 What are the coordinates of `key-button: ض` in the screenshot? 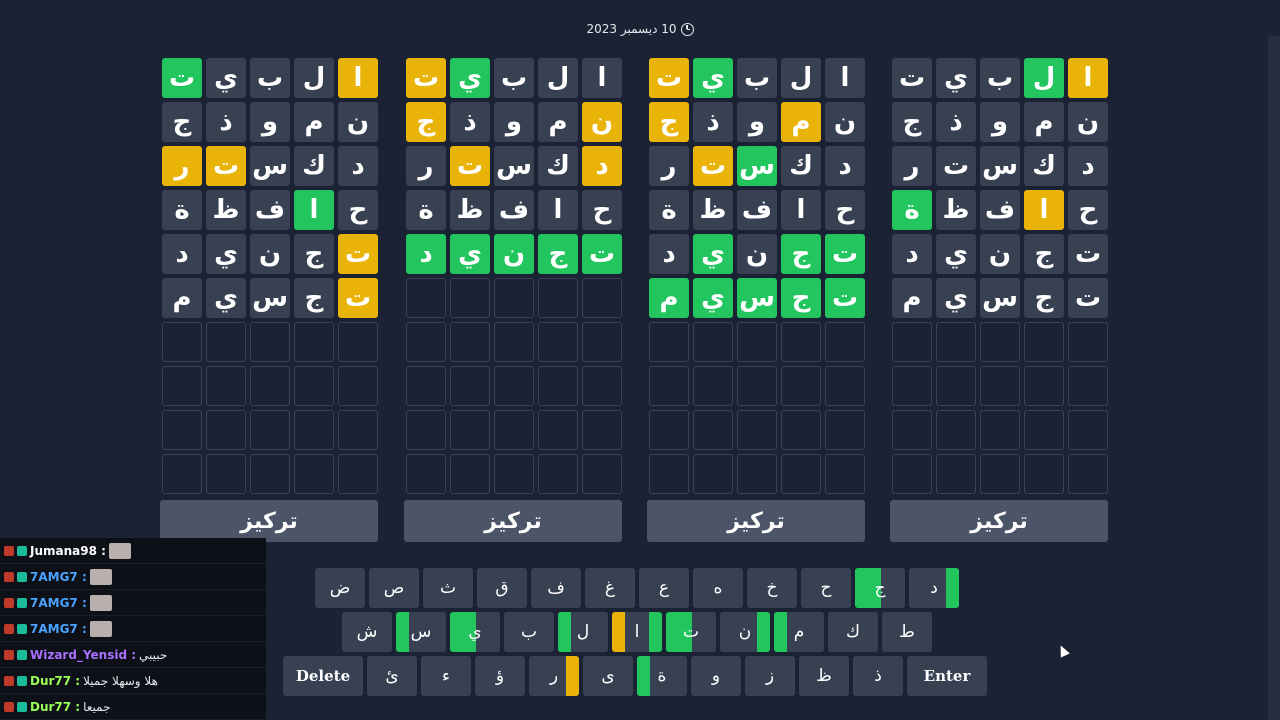 It's located at (340, 588).